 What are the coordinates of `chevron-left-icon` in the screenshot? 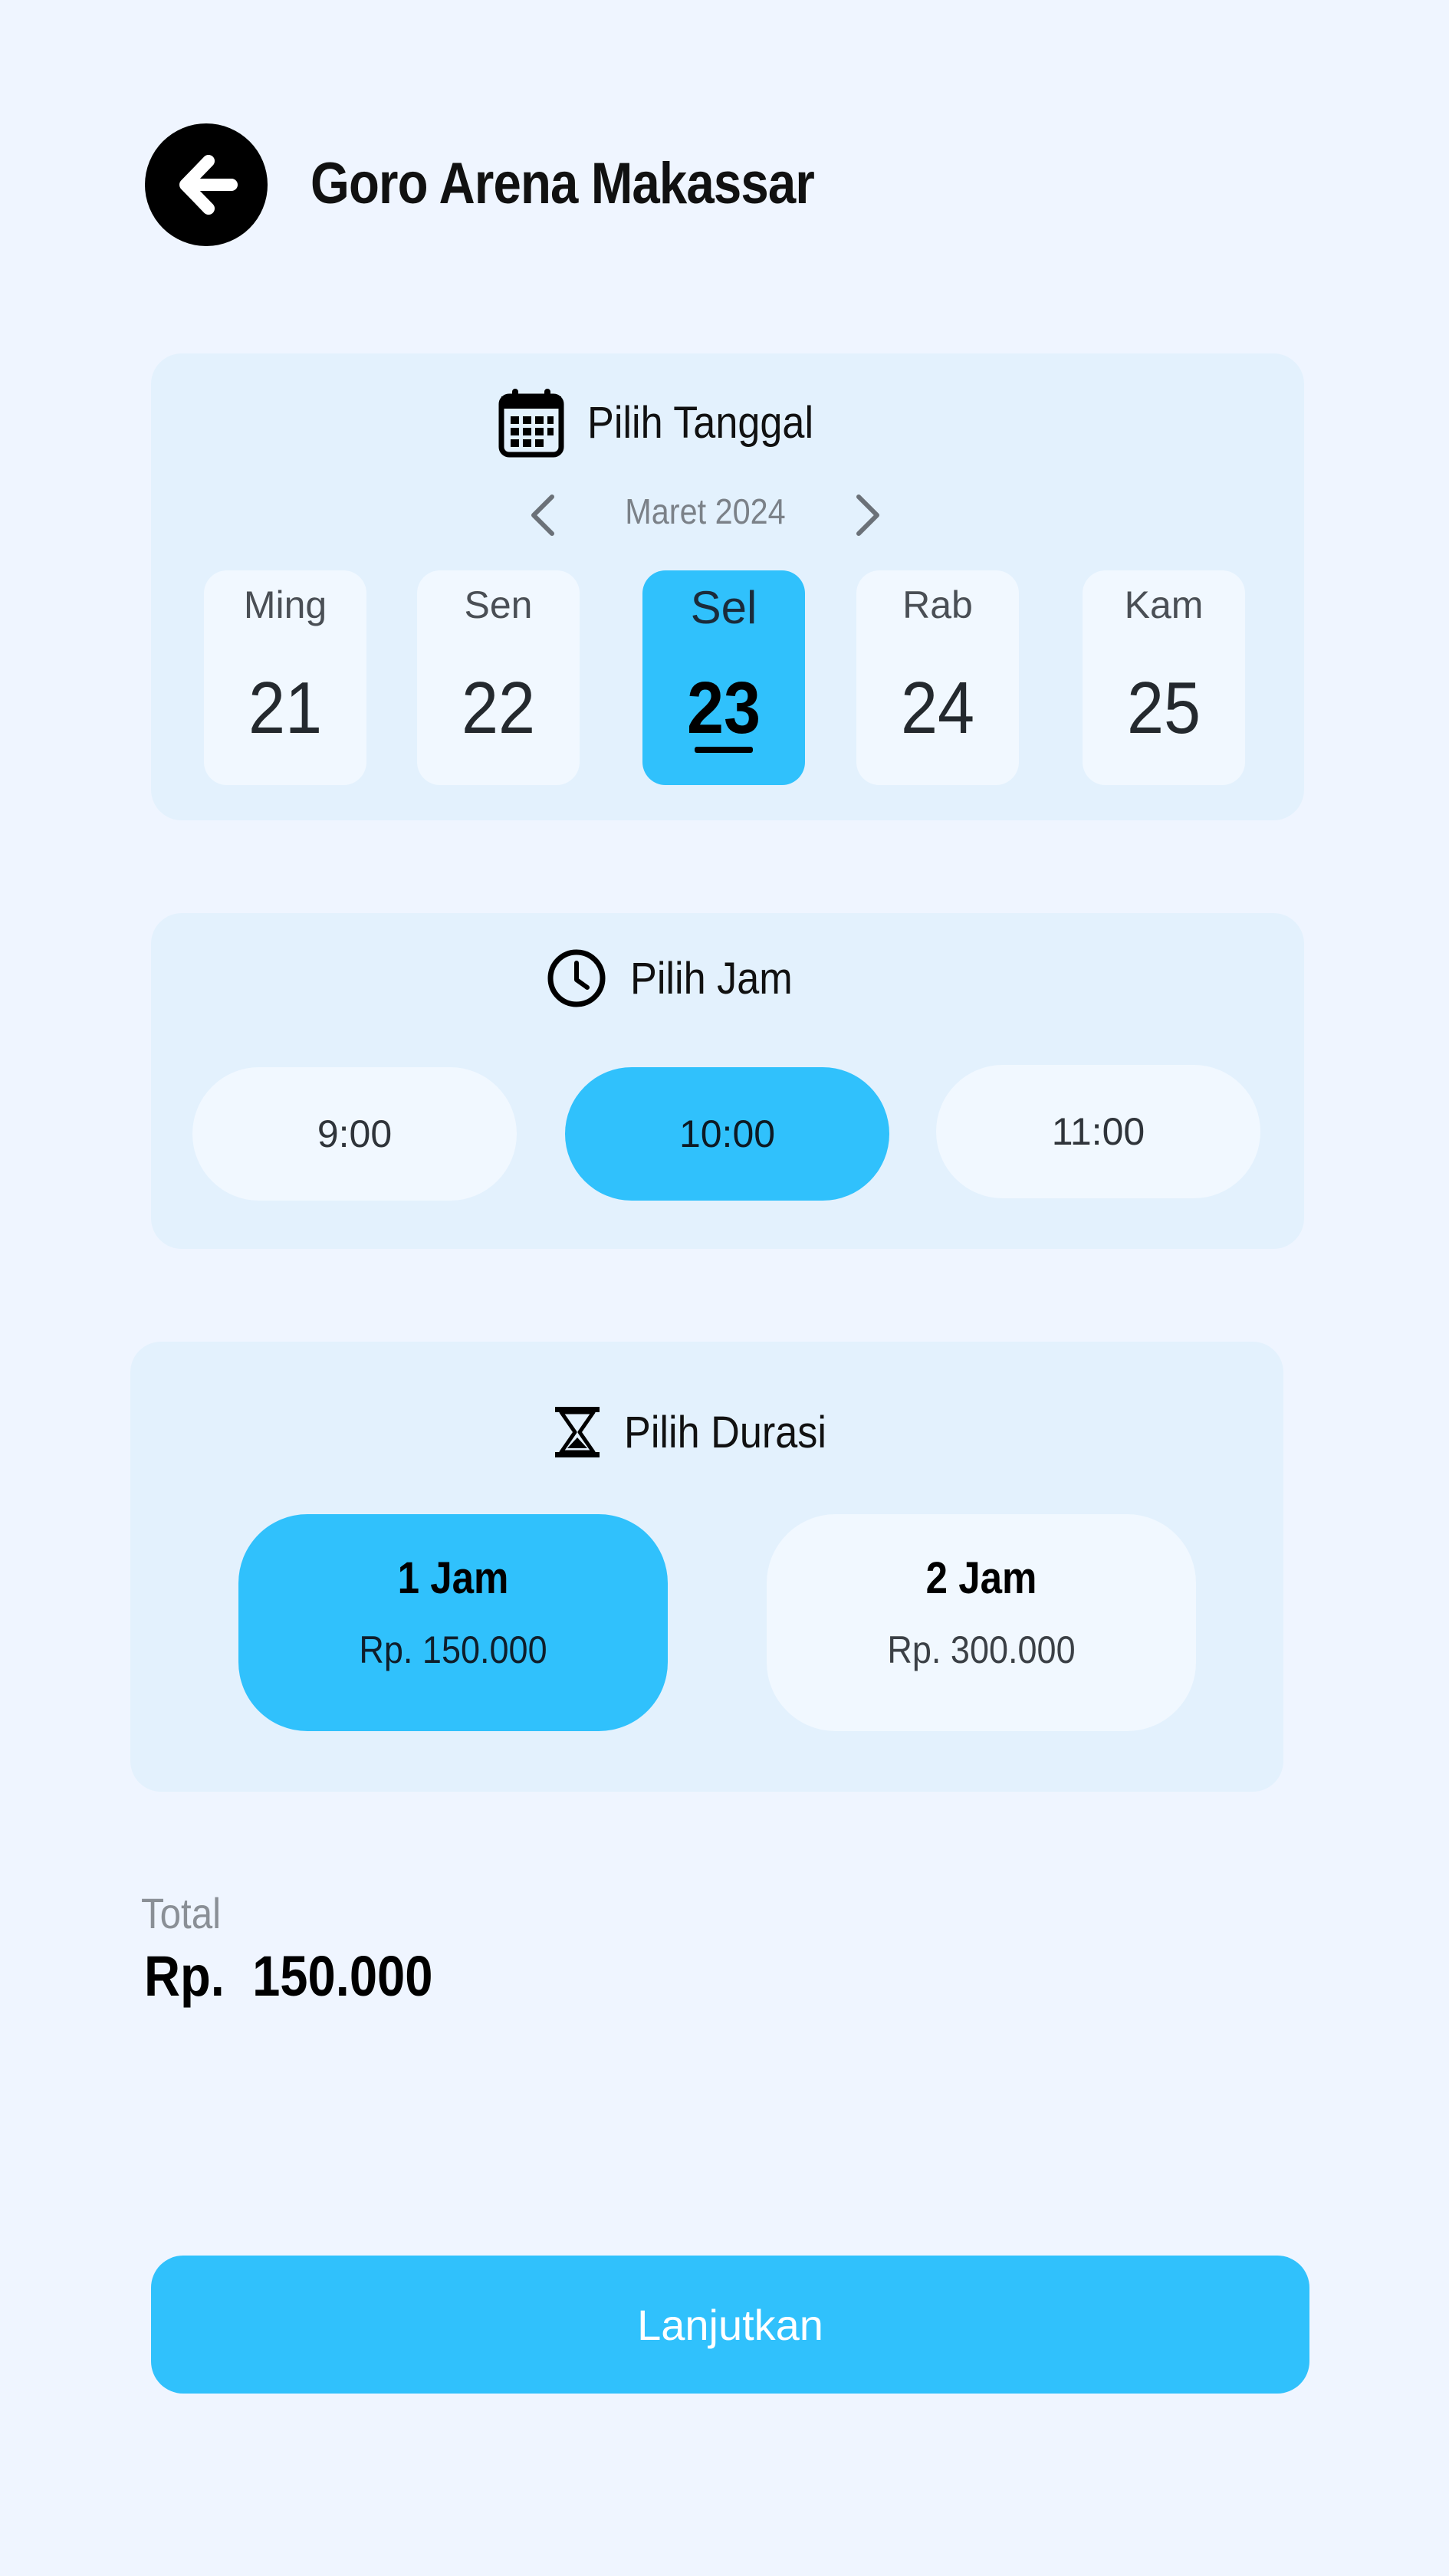 It's located at (544, 516).